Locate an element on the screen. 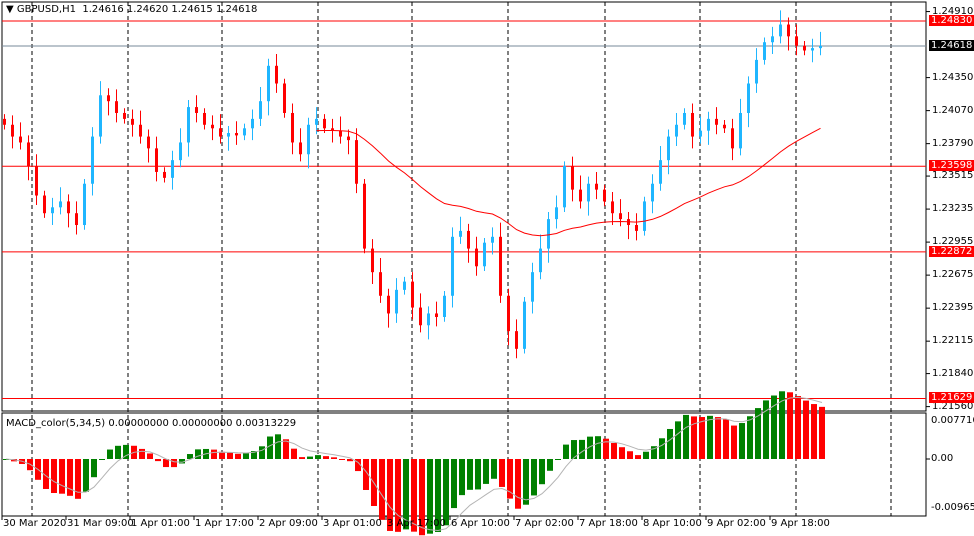  x-tick-label: 8 Apr 10:00 is located at coordinates (672, 523).